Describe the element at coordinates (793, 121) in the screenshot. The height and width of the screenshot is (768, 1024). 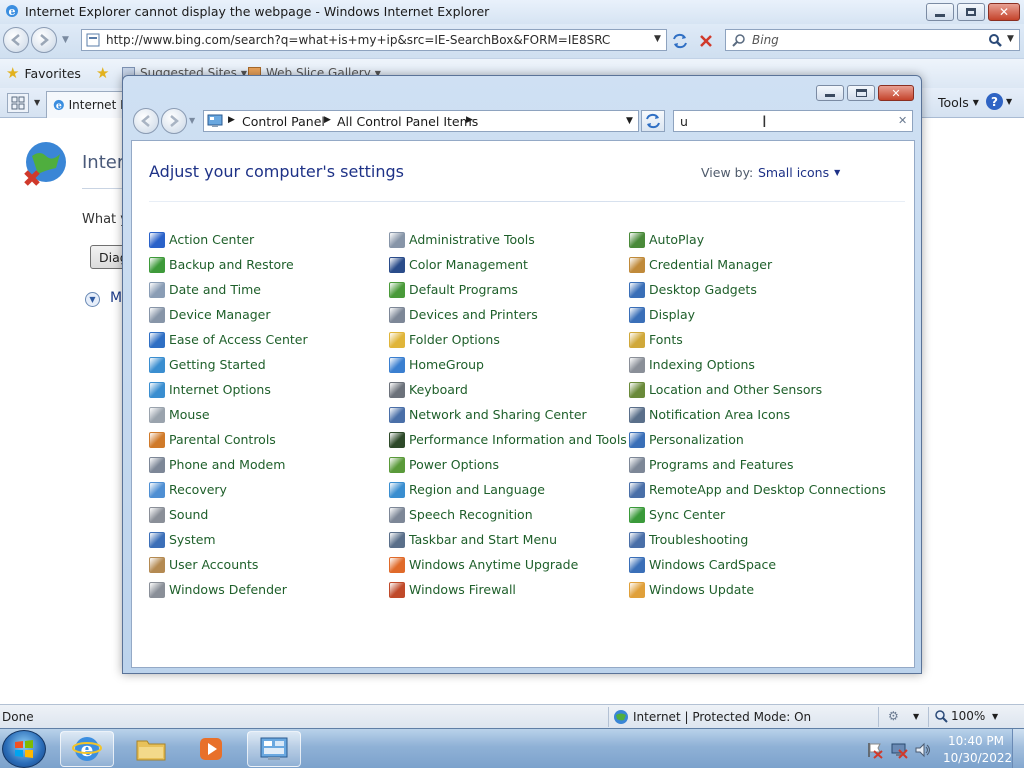
I see `cp-search-box: u I ✕` at that location.